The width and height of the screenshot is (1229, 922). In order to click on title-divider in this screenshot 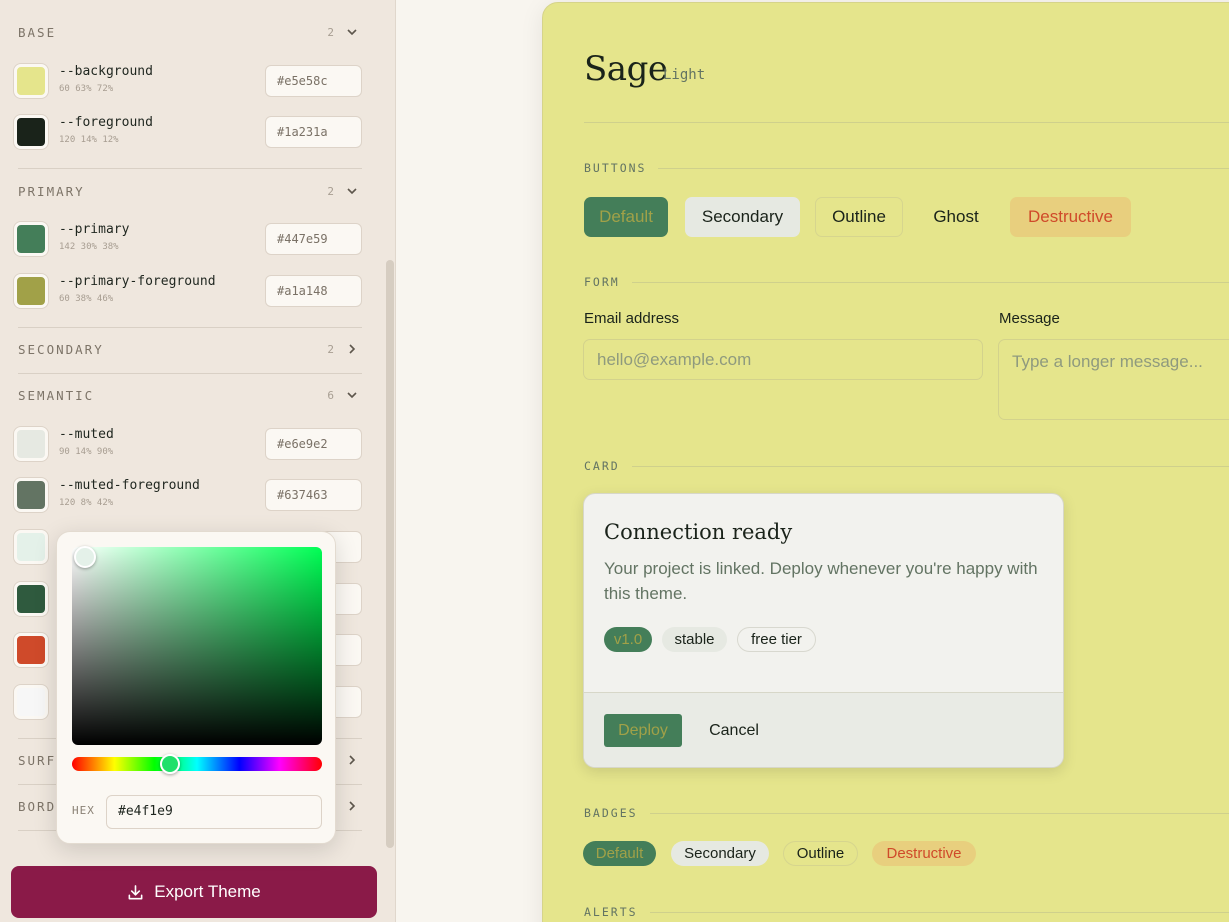, I will do `click(906, 122)`.